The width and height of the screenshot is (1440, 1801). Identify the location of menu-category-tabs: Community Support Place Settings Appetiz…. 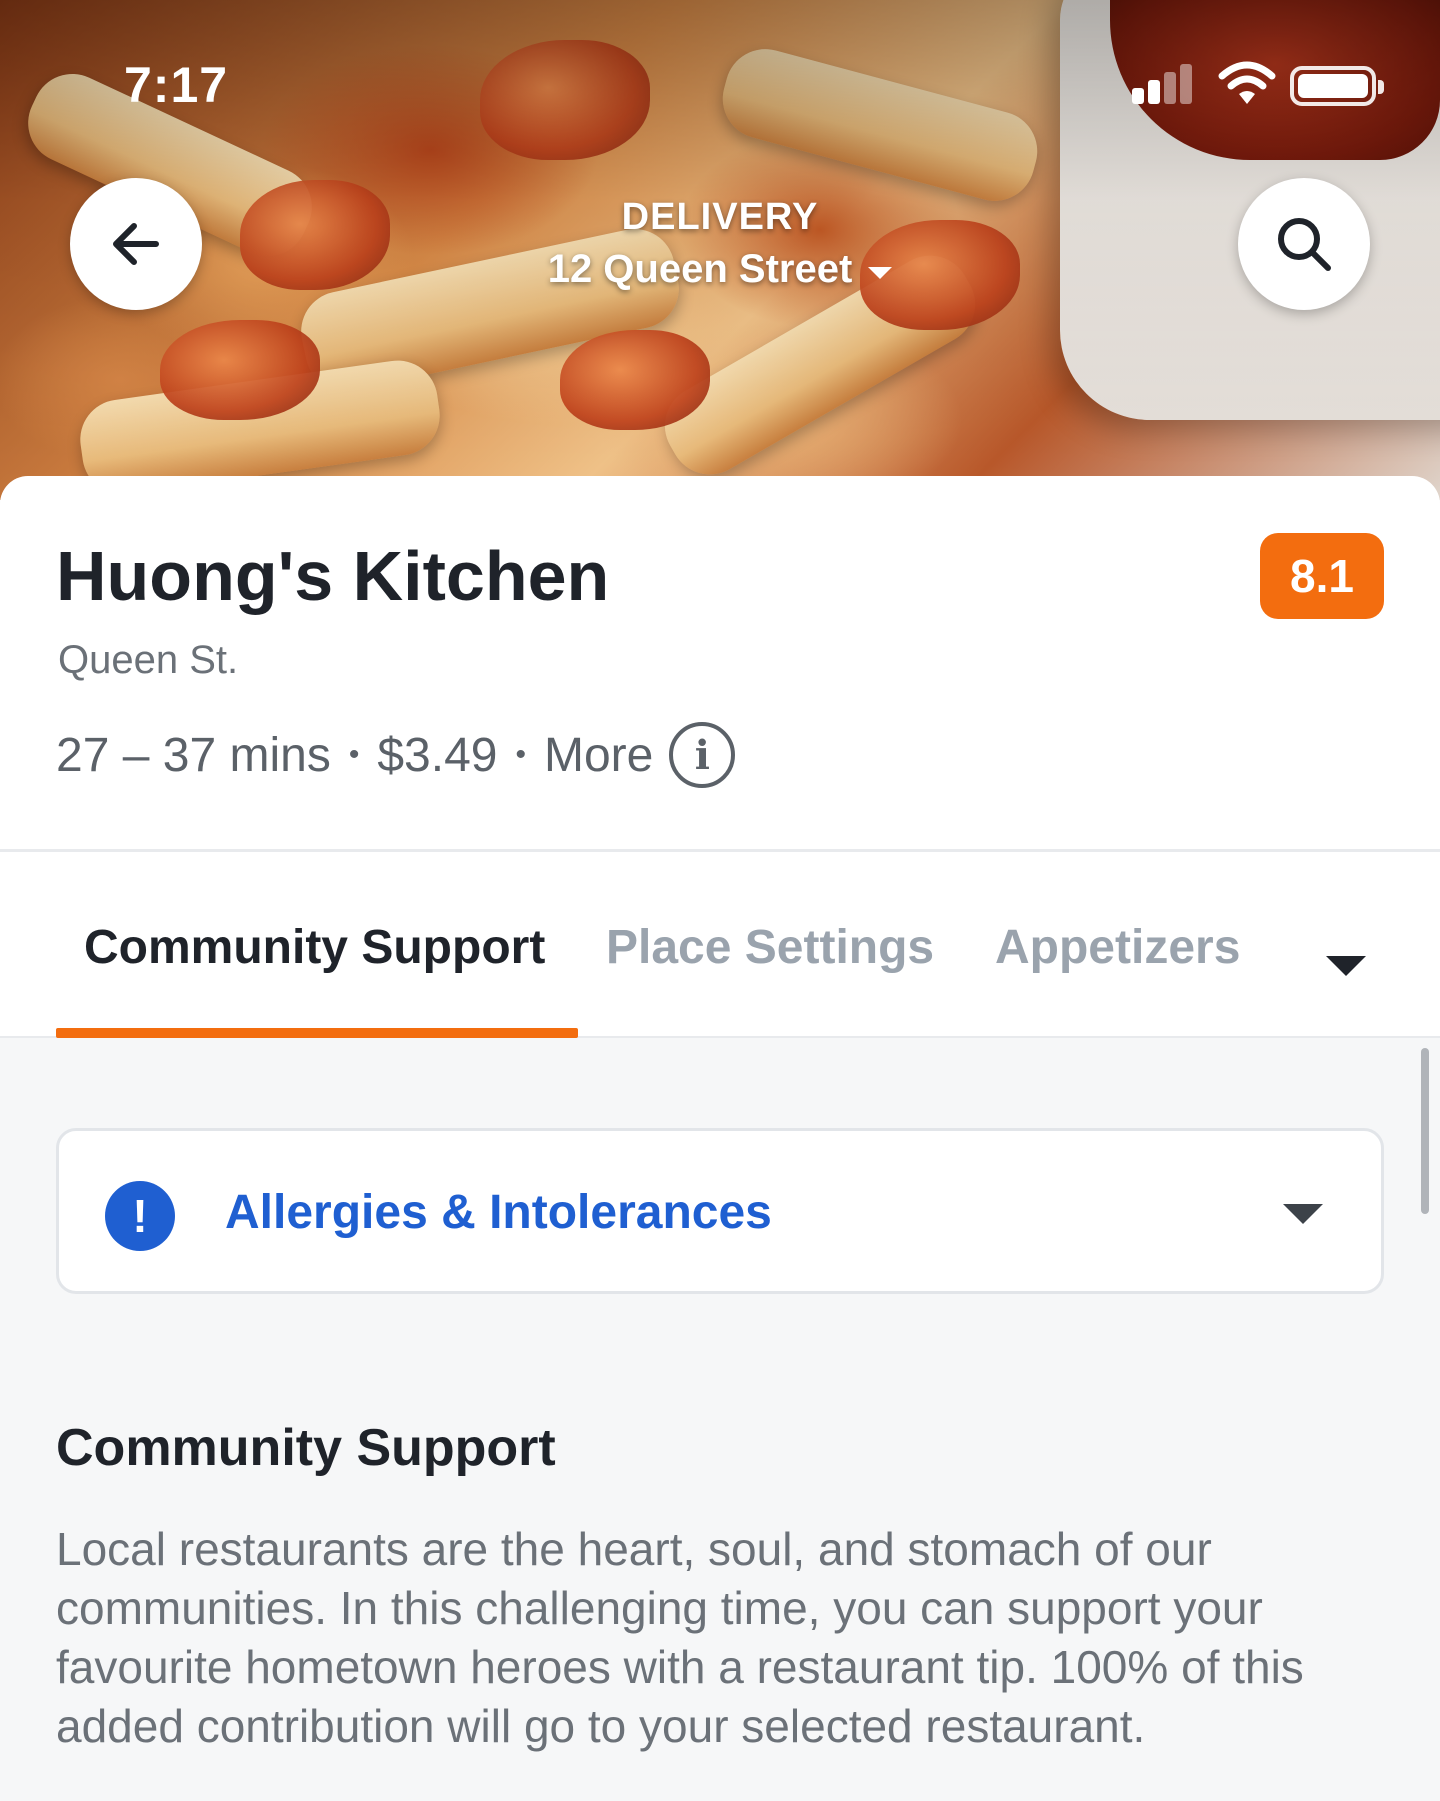
(720, 945).